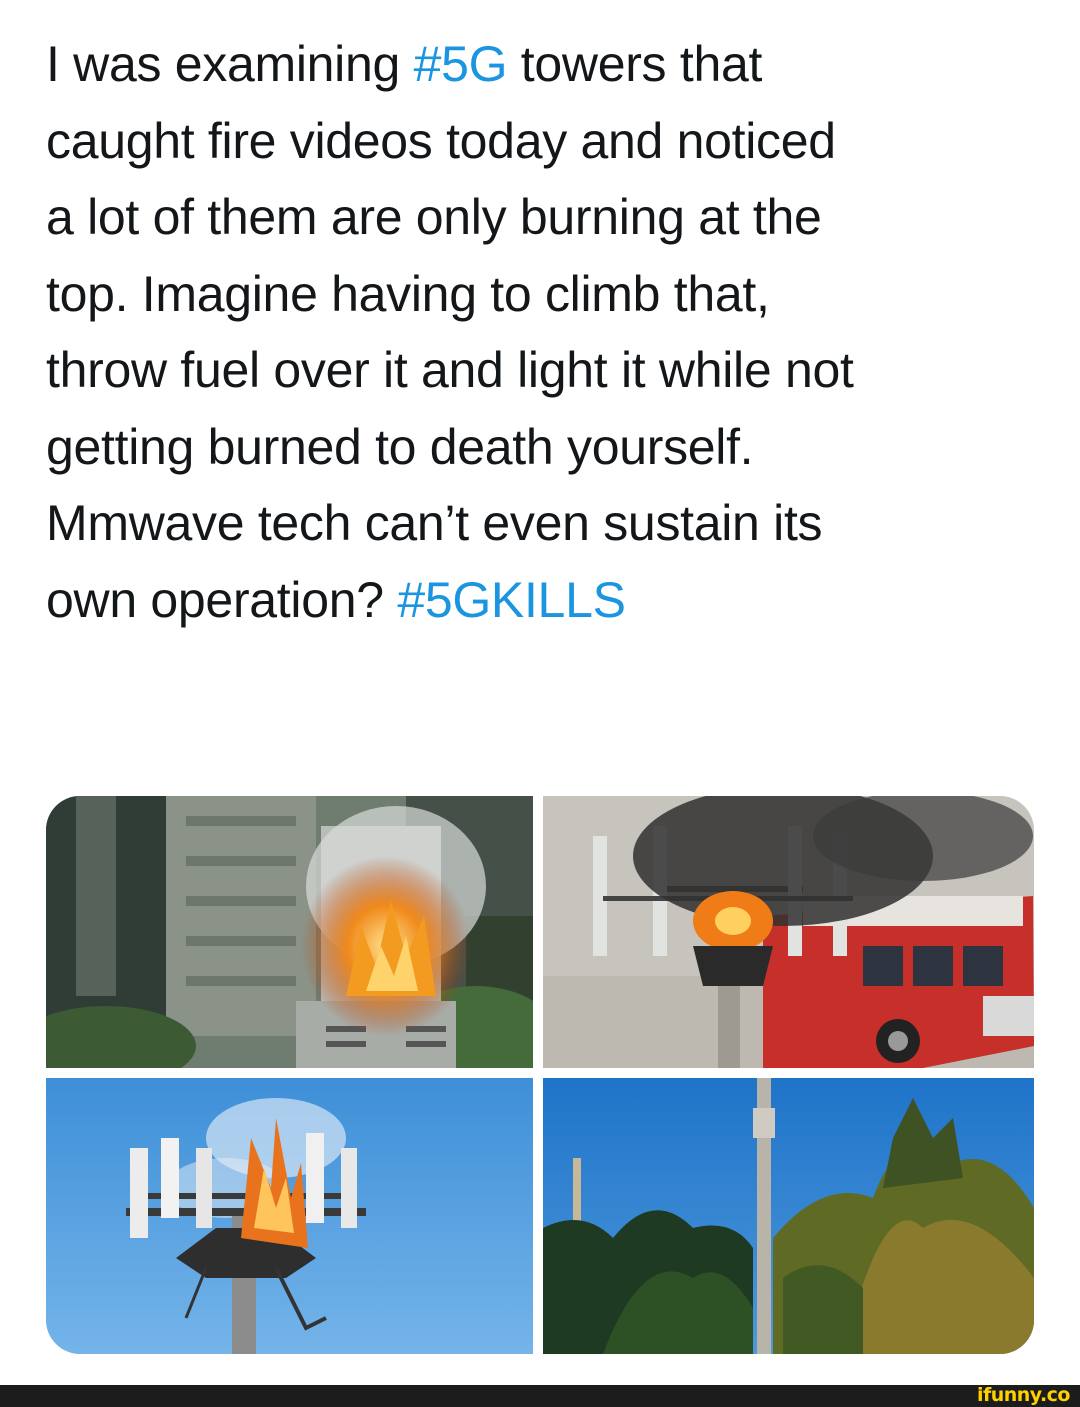 The image size is (1080, 1407). Describe the element at coordinates (289, 1216) in the screenshot. I see `photo-burning-cell-tower-sky` at that location.